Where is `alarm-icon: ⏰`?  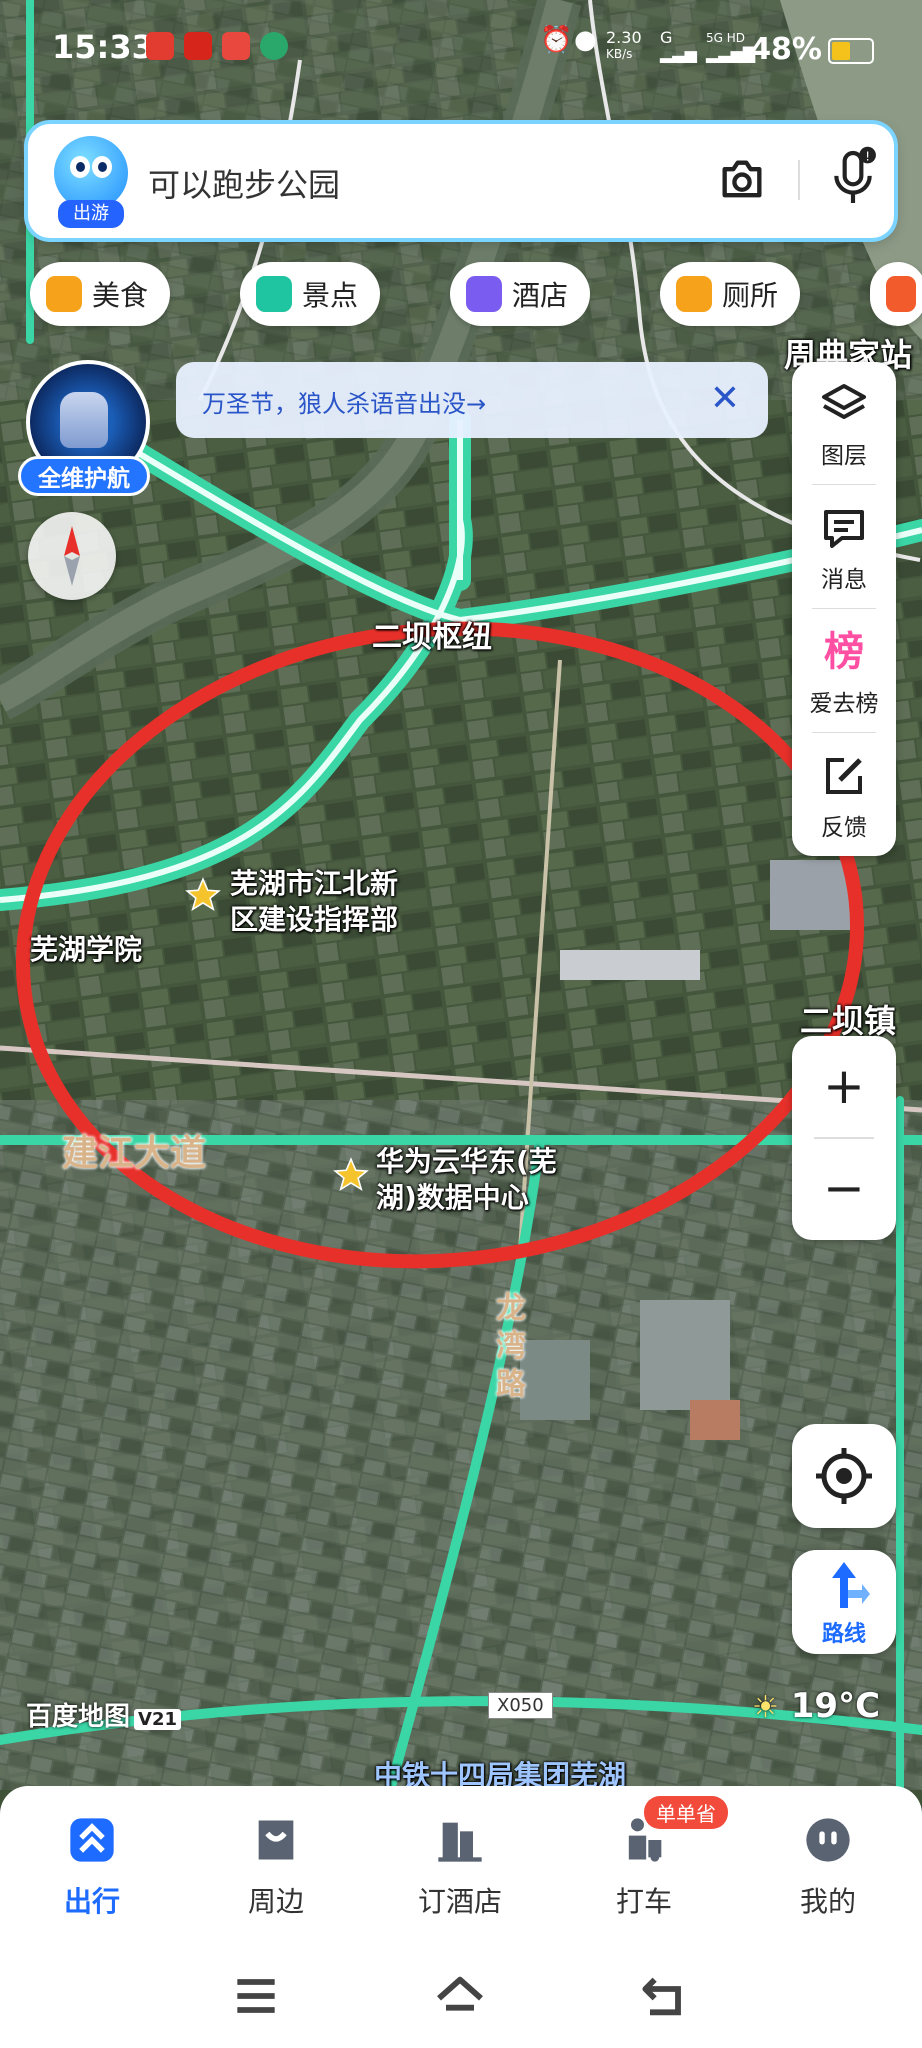 alarm-icon: ⏰ is located at coordinates (556, 40).